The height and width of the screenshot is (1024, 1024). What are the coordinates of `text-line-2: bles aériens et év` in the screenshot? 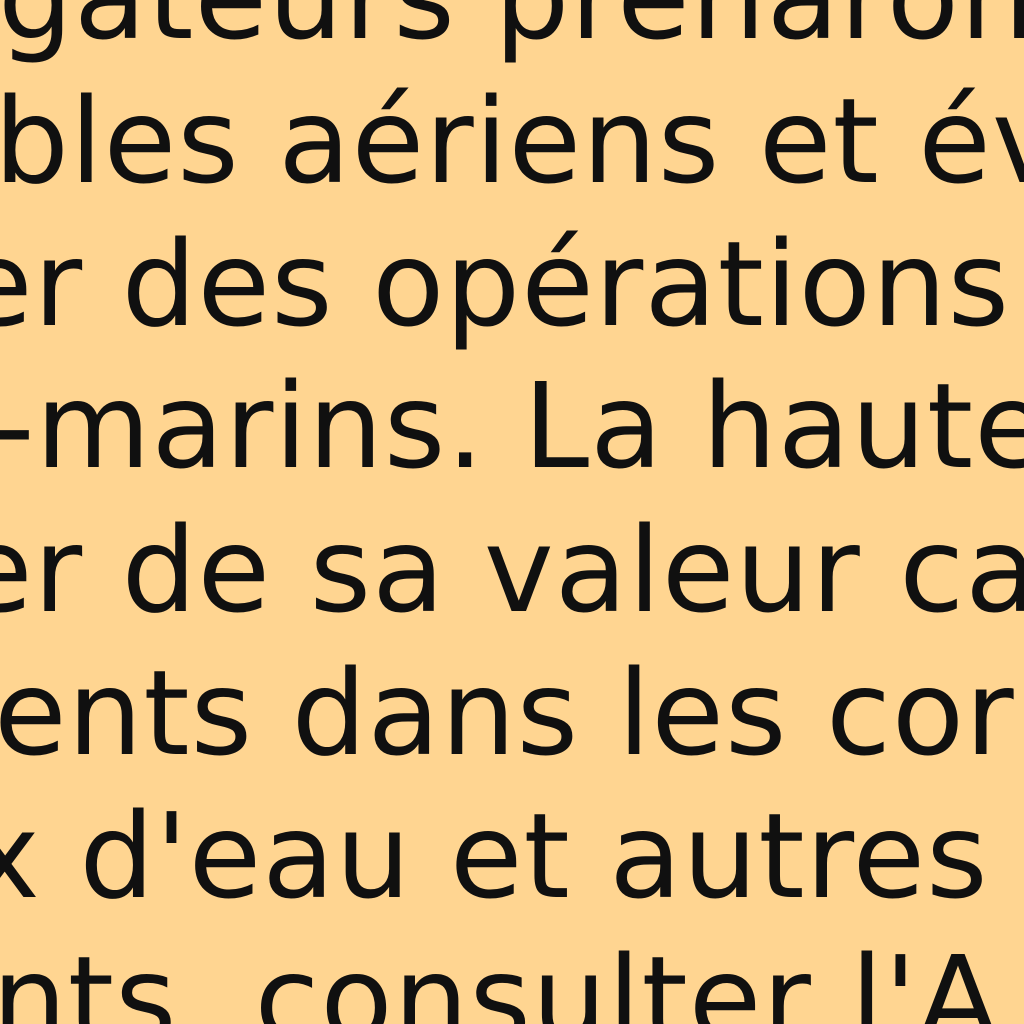 It's located at (512, 141).